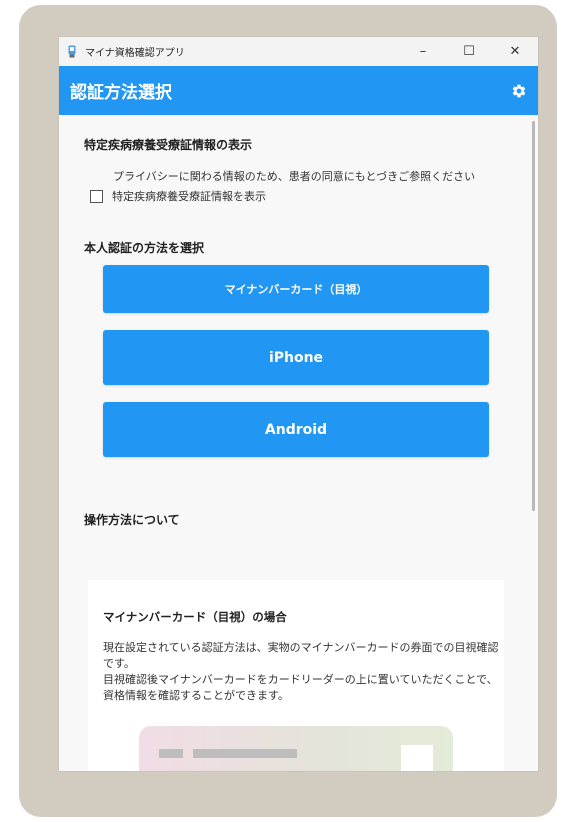 The width and height of the screenshot is (561, 822). What do you see at coordinates (121, 93) in the screenshot?
I see `page-title: 認証方法選択` at bounding box center [121, 93].